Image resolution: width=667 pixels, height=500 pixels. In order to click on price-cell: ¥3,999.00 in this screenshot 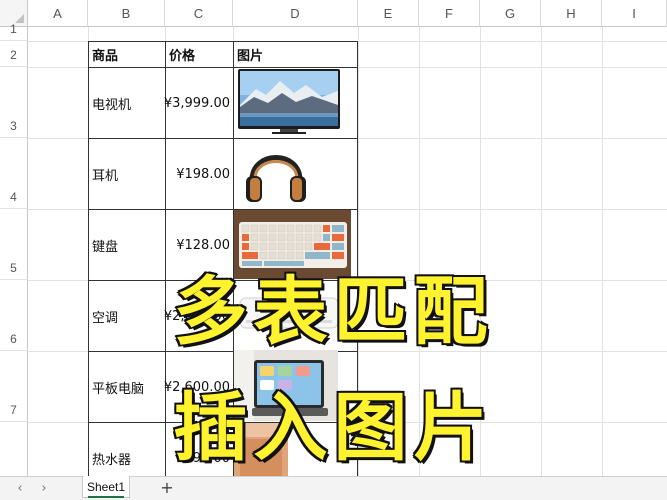, I will do `click(199, 103)`.